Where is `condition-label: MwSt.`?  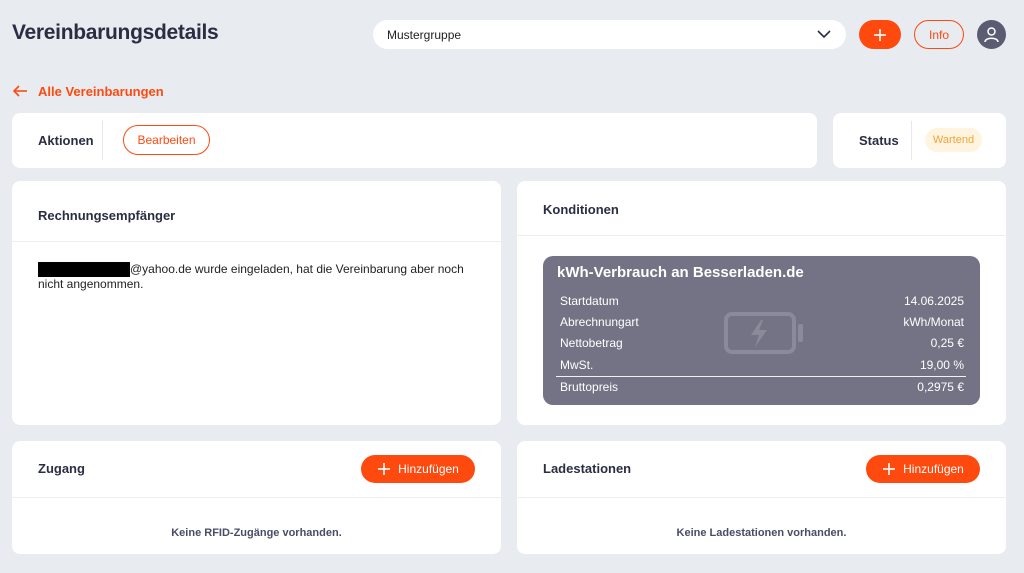
condition-label: MwSt. is located at coordinates (577, 365).